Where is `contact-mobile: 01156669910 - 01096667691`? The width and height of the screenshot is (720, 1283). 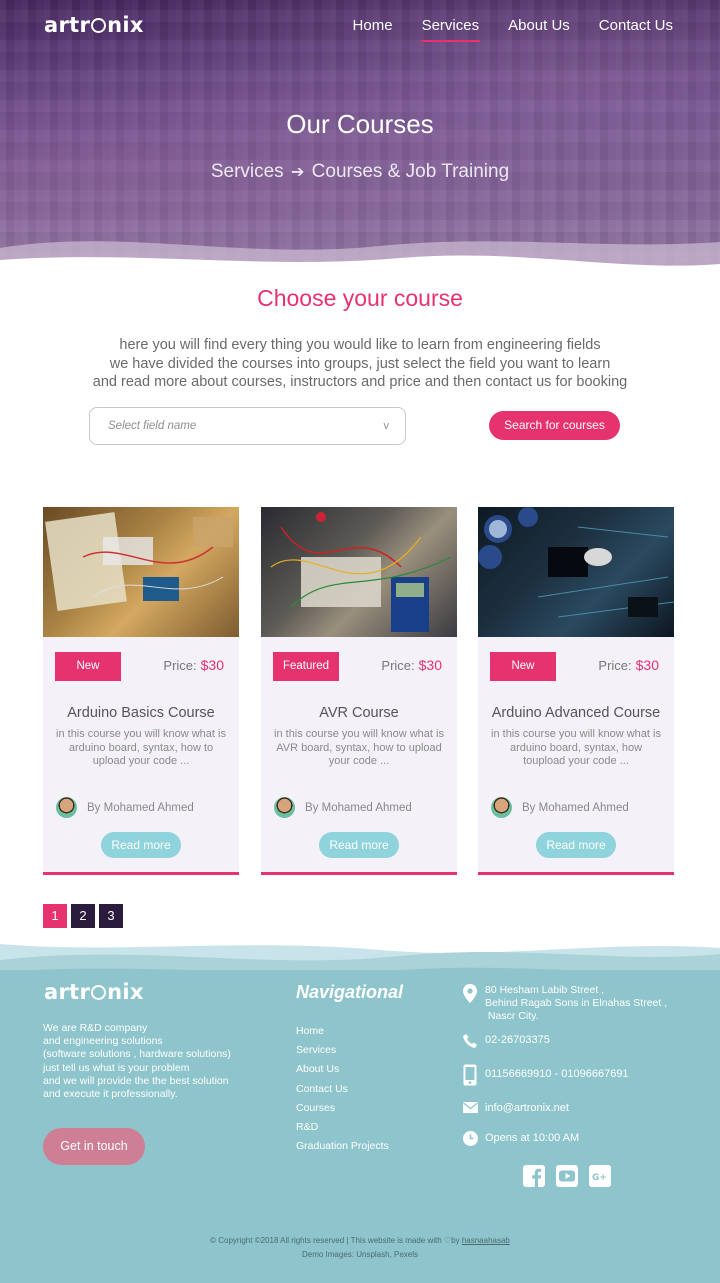
contact-mobile: 01156669910 - 01096667691 is located at coordinates (545, 1075).